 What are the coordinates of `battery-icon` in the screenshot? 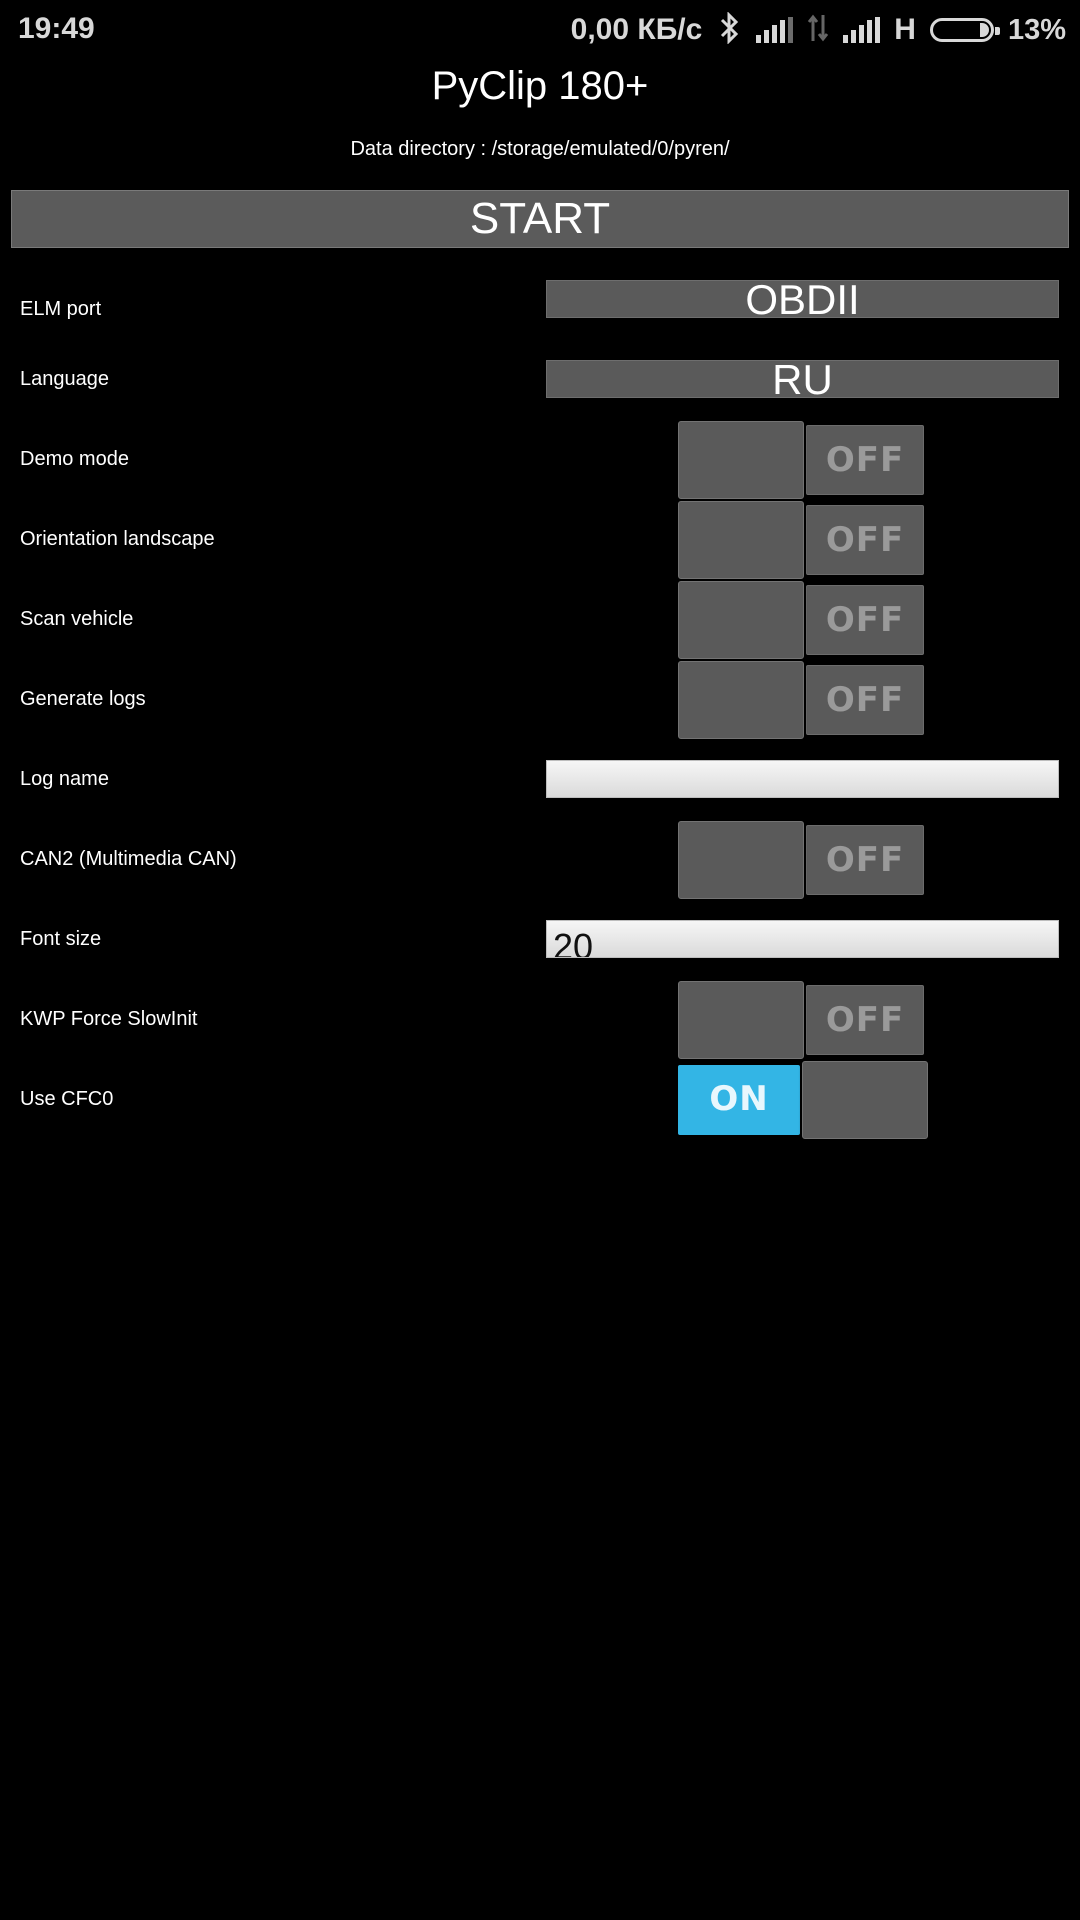 It's located at (964, 30).